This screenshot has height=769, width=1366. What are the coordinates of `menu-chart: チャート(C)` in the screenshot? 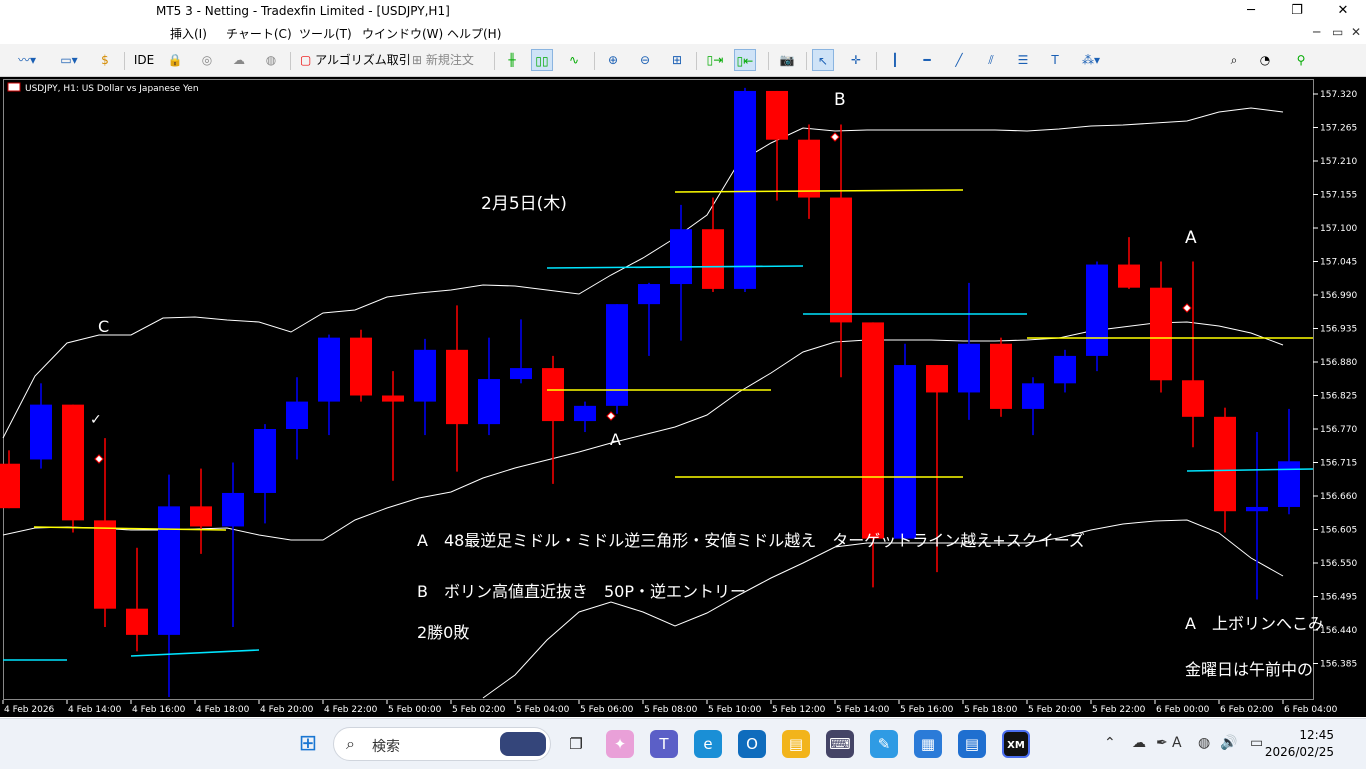 It's located at (259, 33).